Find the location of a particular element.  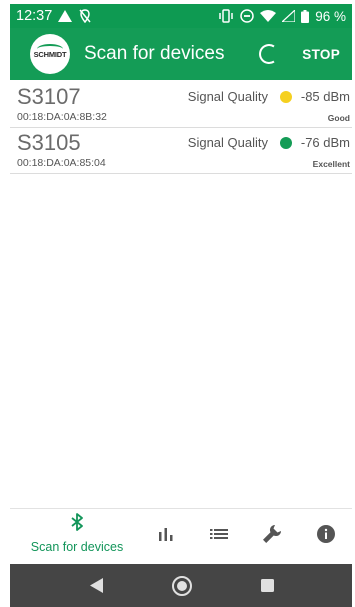

battery-icon is located at coordinates (305, 16).